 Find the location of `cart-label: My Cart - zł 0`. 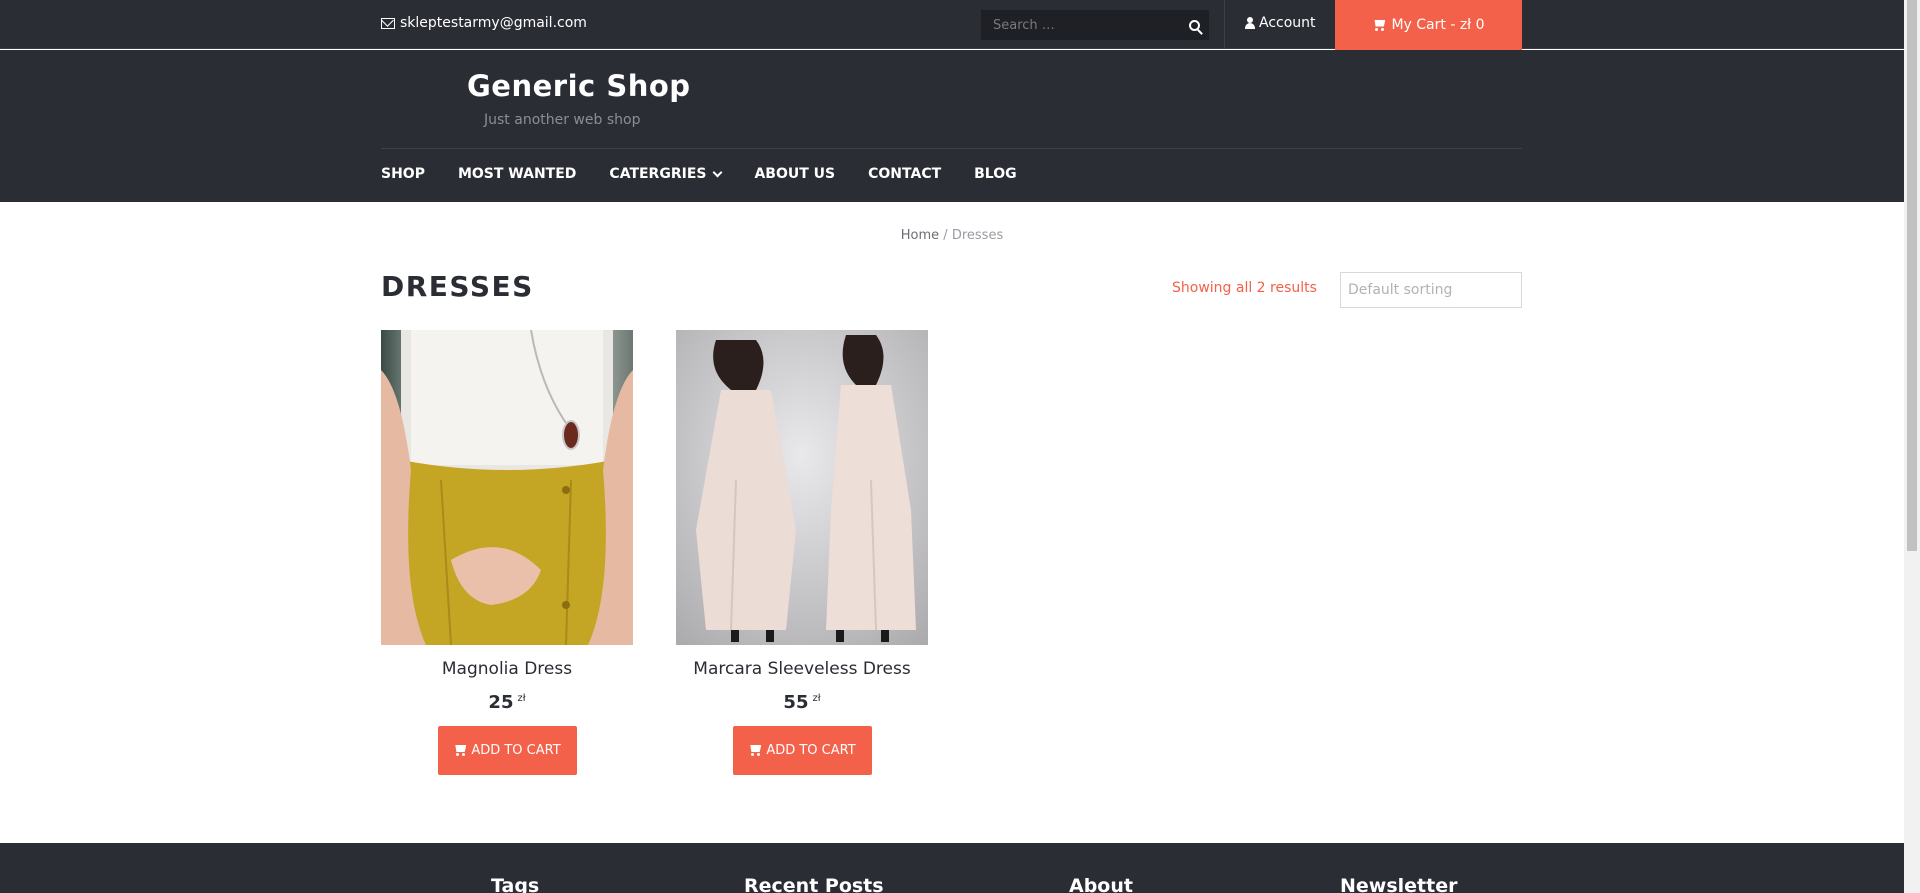

cart-label: My Cart - zł 0 is located at coordinates (1438, 25).